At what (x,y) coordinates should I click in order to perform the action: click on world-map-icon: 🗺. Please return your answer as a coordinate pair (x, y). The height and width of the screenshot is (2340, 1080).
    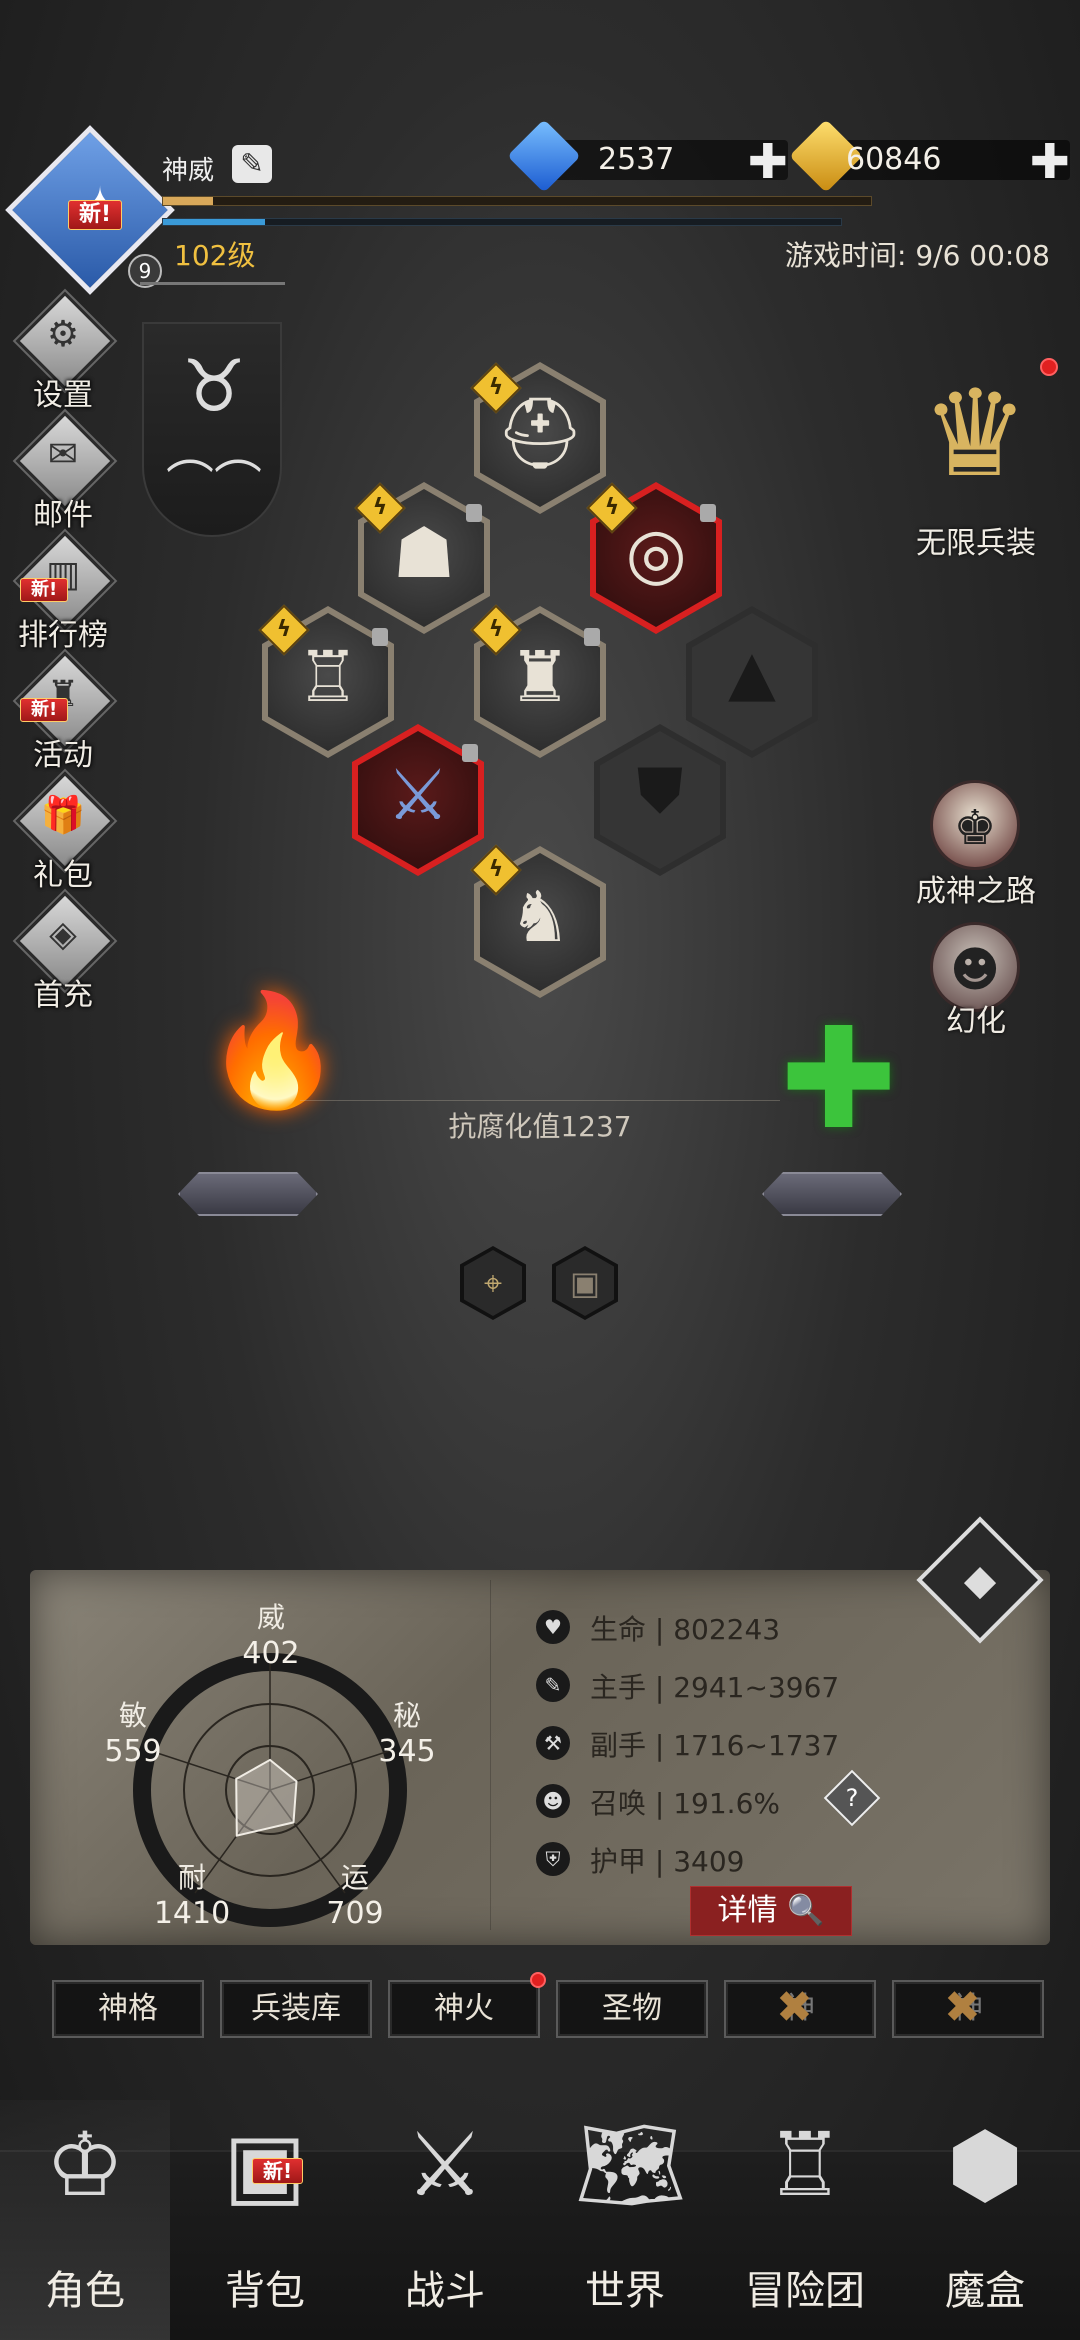
    Looking at the image, I should click on (631, 2164).